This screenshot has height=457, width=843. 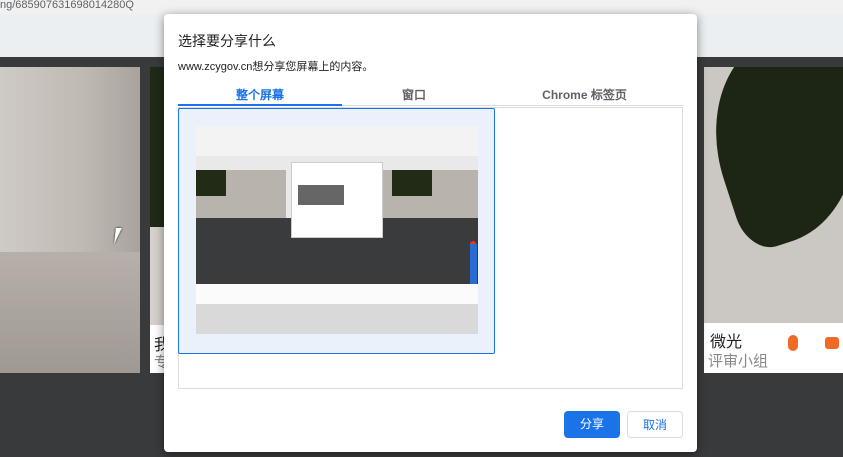 I want to click on cursor-icon, so click(x=121, y=236).